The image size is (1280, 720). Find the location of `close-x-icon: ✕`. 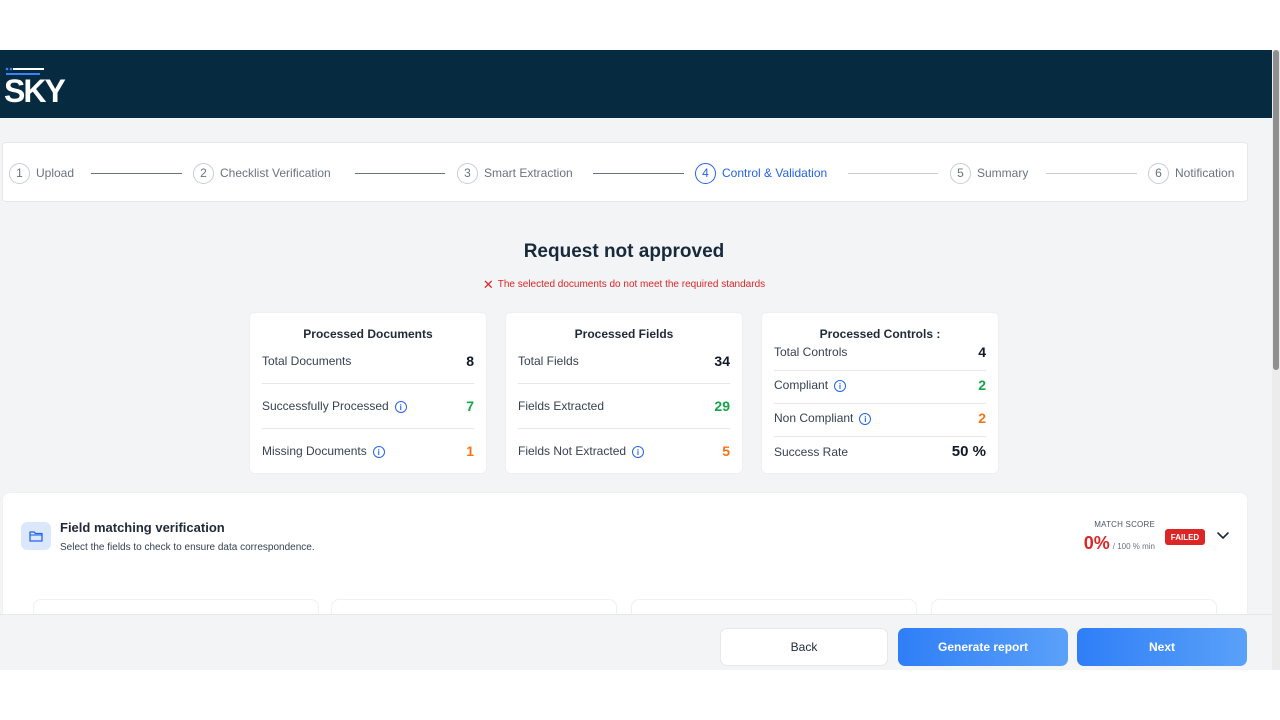

close-x-icon: ✕ is located at coordinates (488, 284).